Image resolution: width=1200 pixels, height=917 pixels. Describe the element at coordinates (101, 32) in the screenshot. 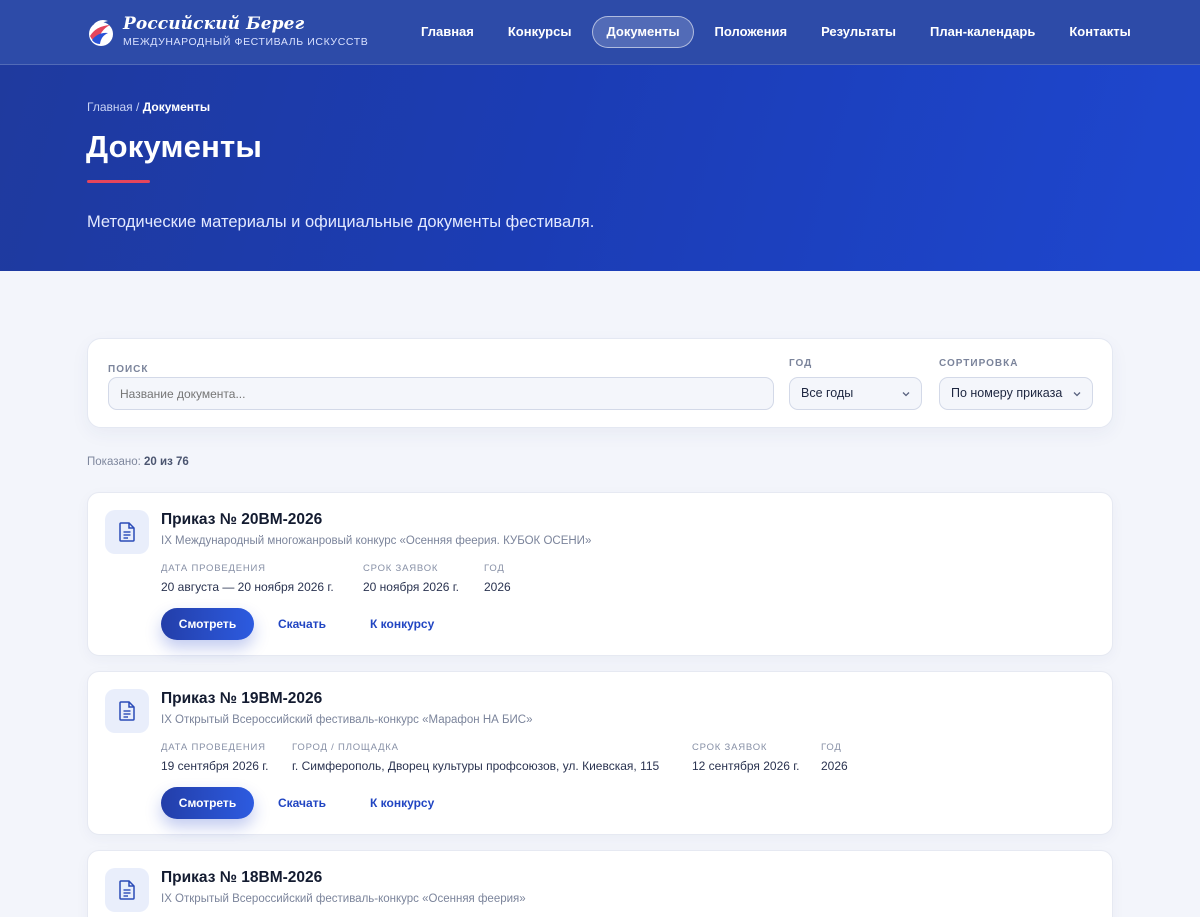

I see `logo-mark-icon` at that location.